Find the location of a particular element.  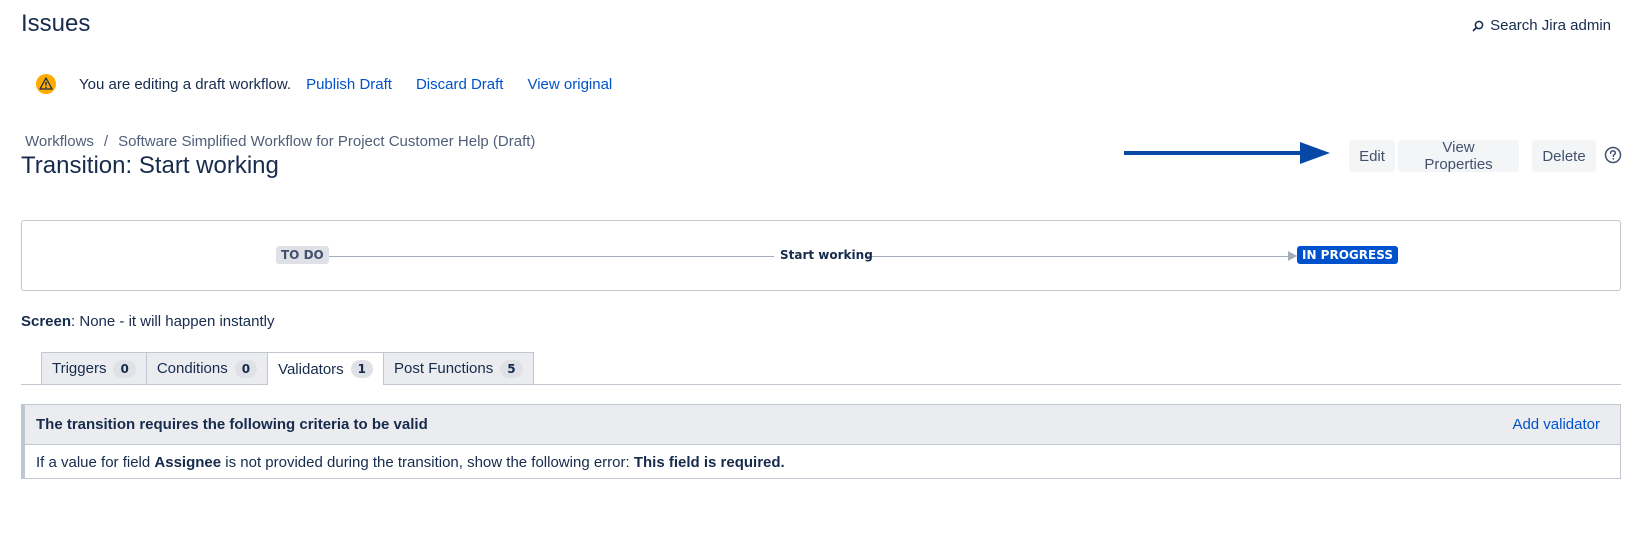

validator-rule-prefix: If a value for field is located at coordinates (95, 462).